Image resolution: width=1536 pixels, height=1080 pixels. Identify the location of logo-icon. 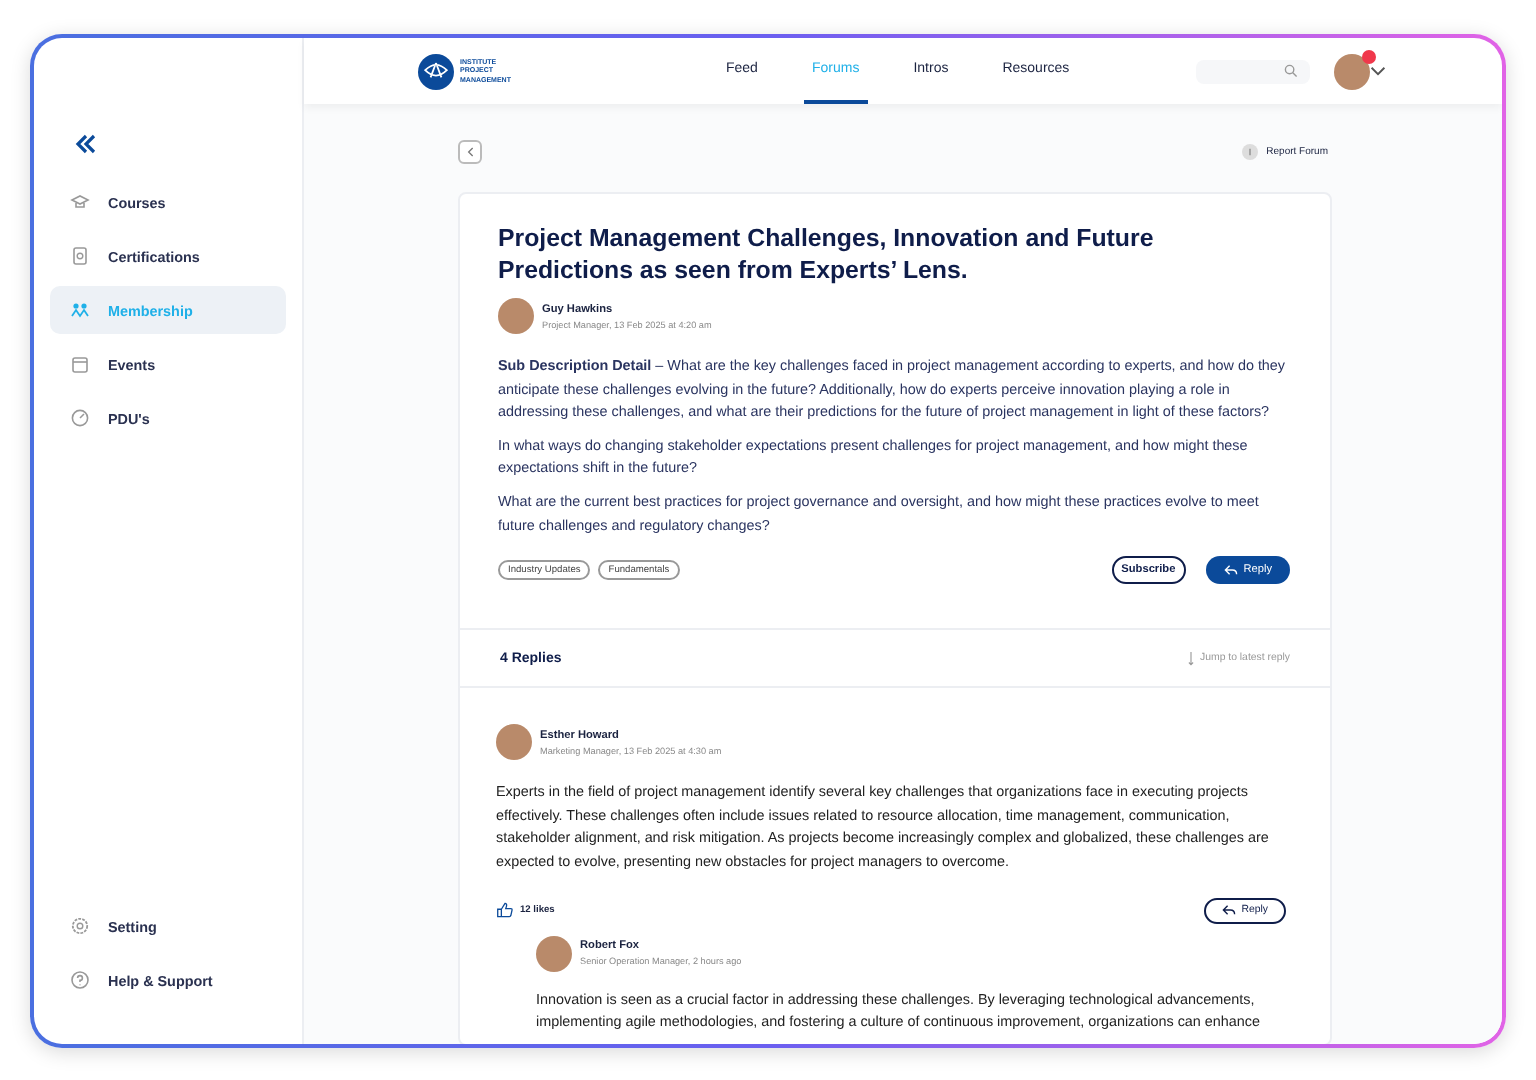
(436, 71).